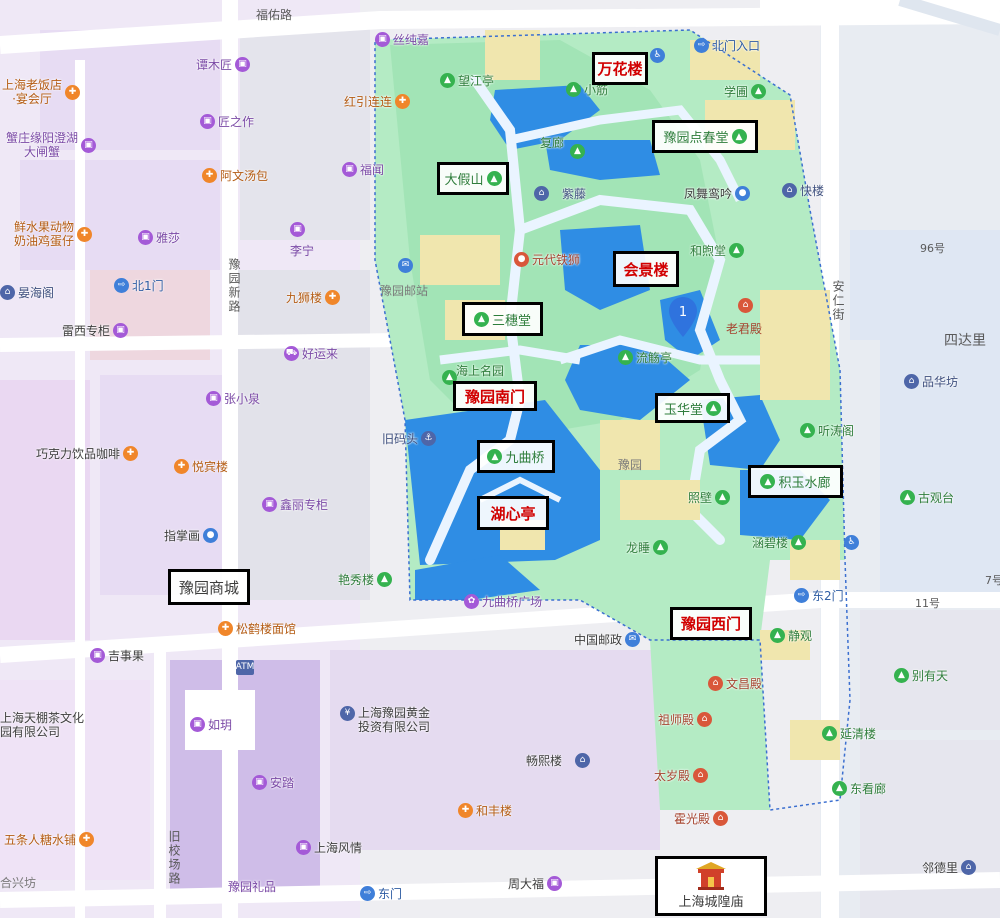 The image size is (1000, 918). Describe the element at coordinates (191, 535) in the screenshot. I see `poi-zhizhanghua: 指掌画 ●` at that location.